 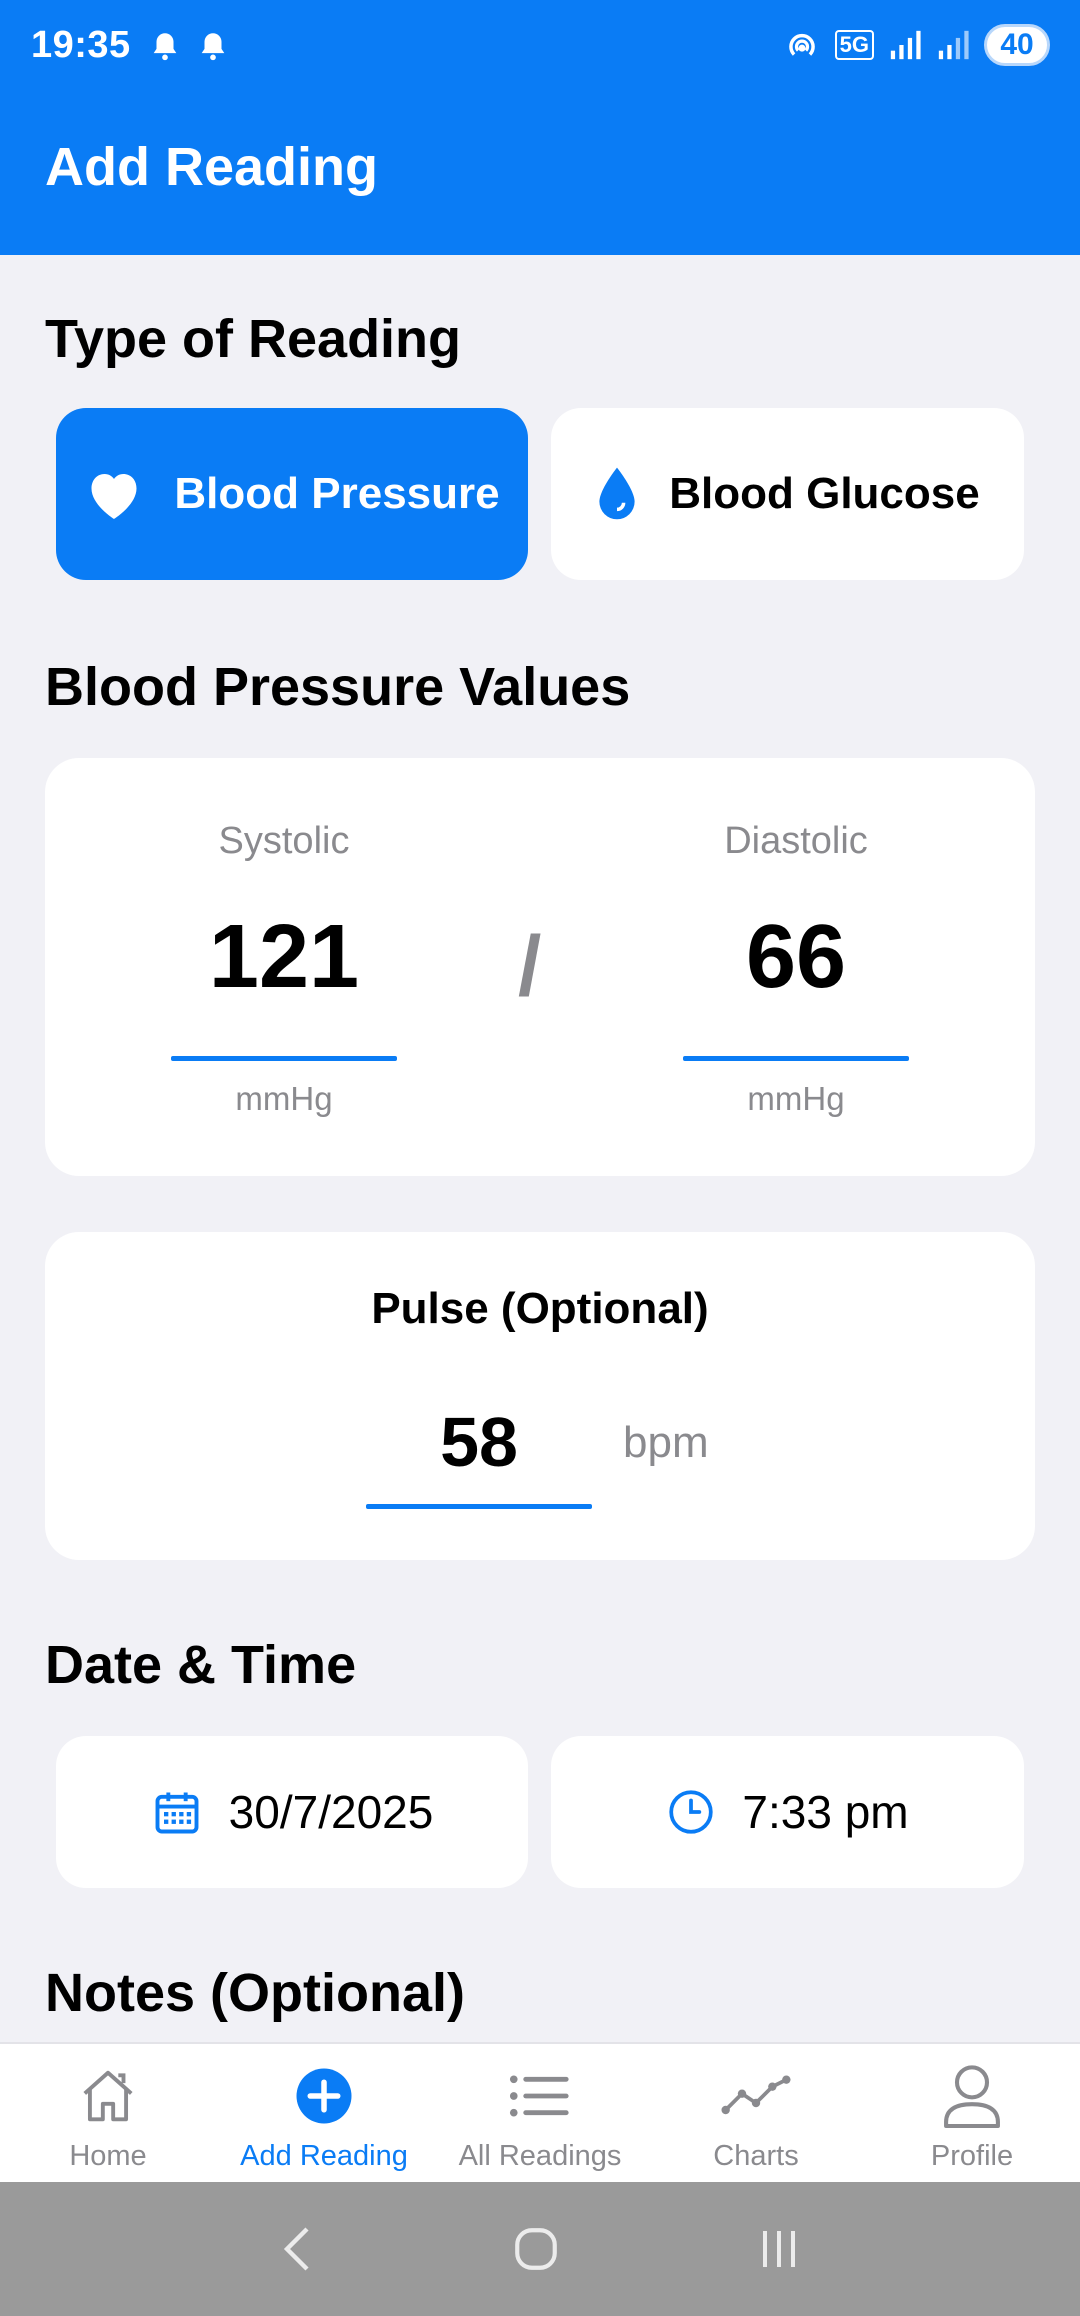 I want to click on battery-indicator: 40, so click(x=1017, y=45).